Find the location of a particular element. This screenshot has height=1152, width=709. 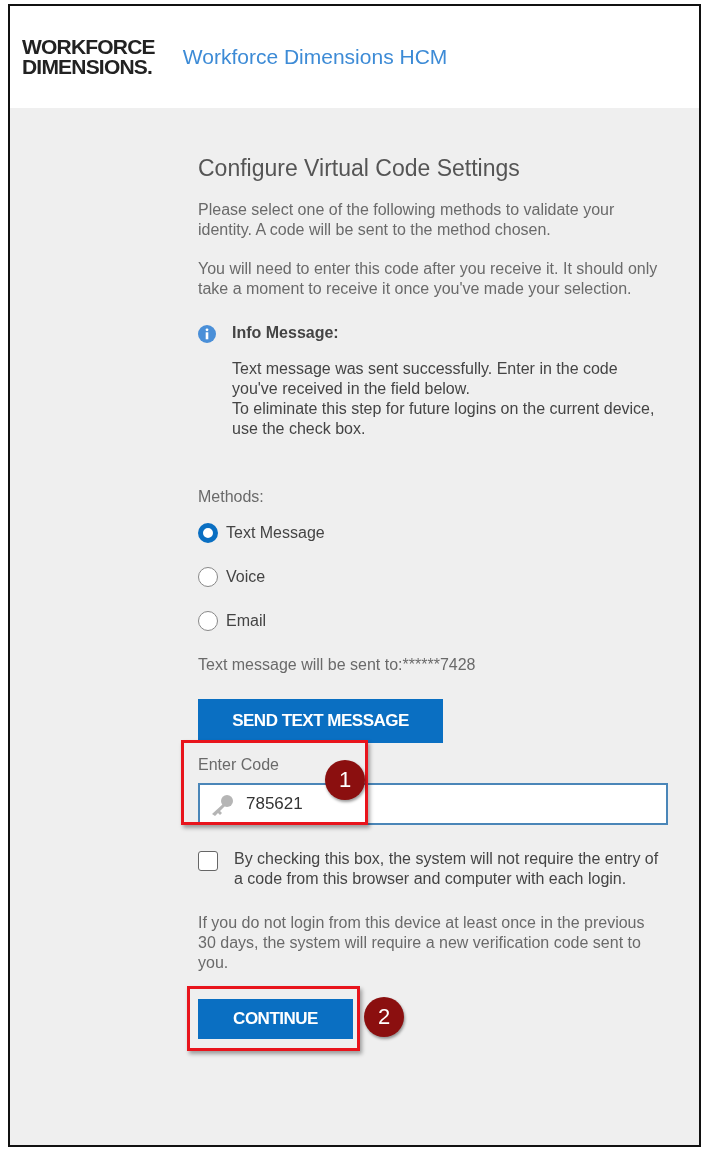

key-icon is located at coordinates (222, 805).